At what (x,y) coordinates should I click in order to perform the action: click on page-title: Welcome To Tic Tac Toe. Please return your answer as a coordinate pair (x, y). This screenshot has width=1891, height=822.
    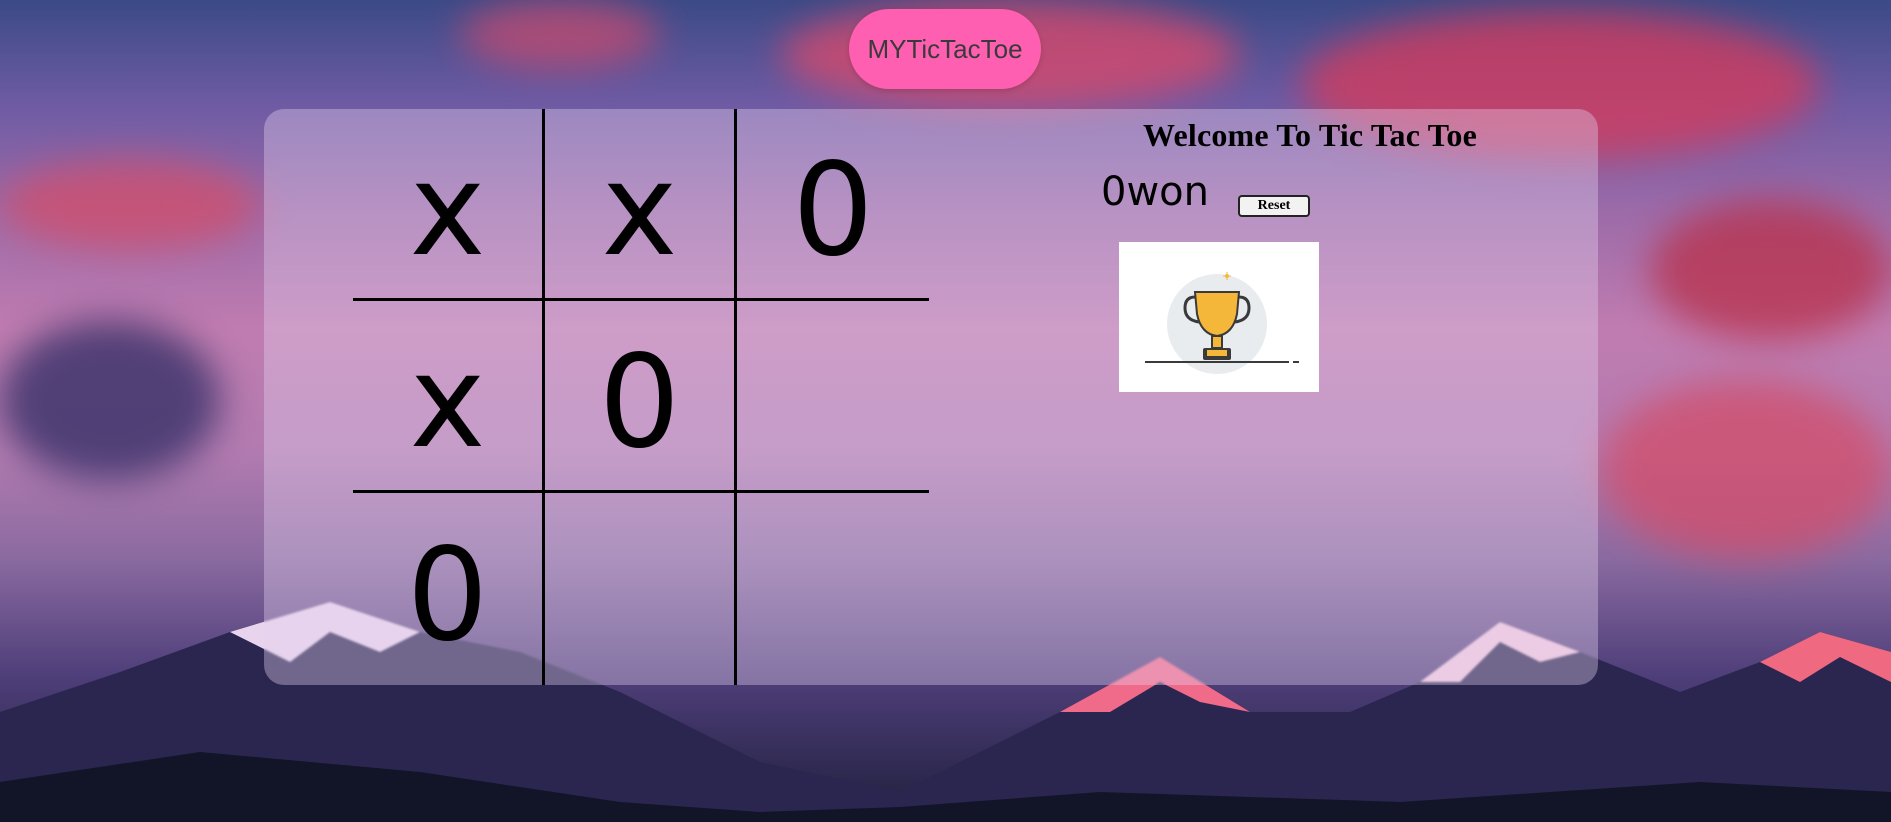
    Looking at the image, I should click on (1310, 135).